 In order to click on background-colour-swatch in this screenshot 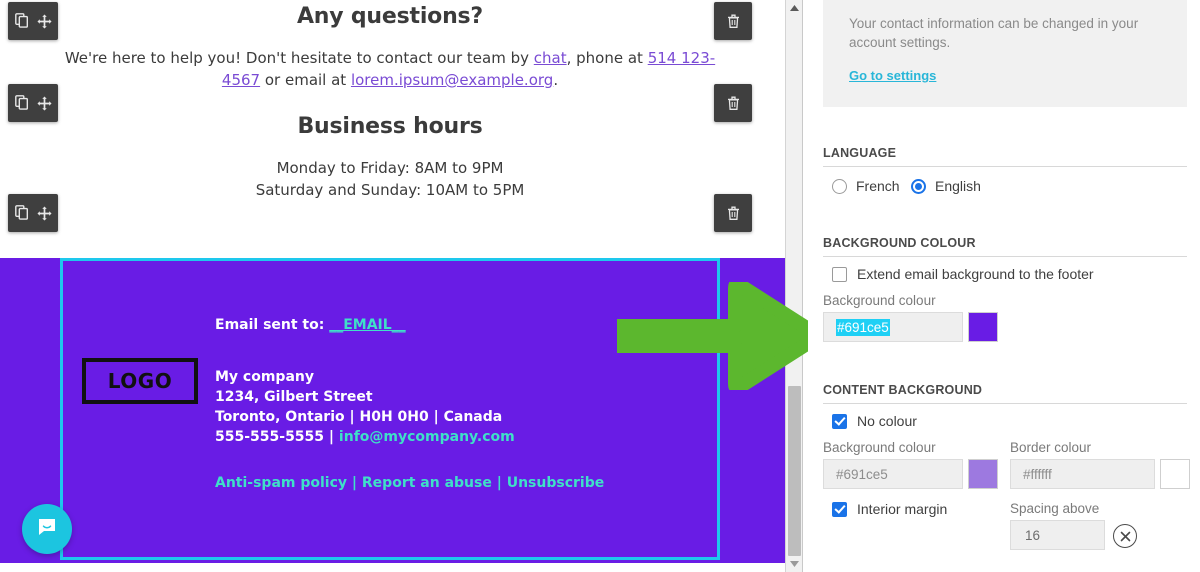, I will do `click(983, 327)`.